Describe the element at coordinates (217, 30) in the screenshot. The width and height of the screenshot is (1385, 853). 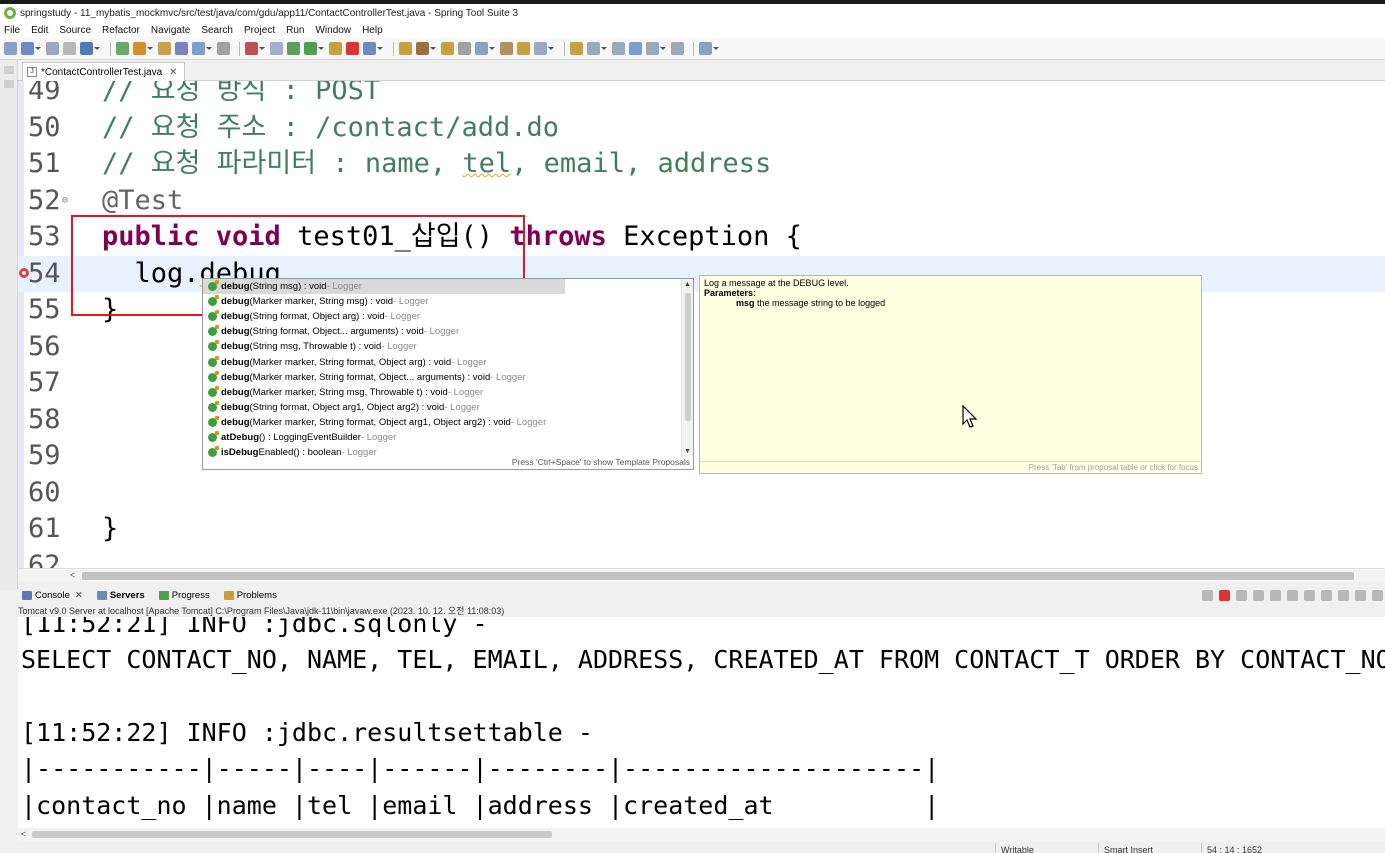
I see `menu-search: Search` at that location.